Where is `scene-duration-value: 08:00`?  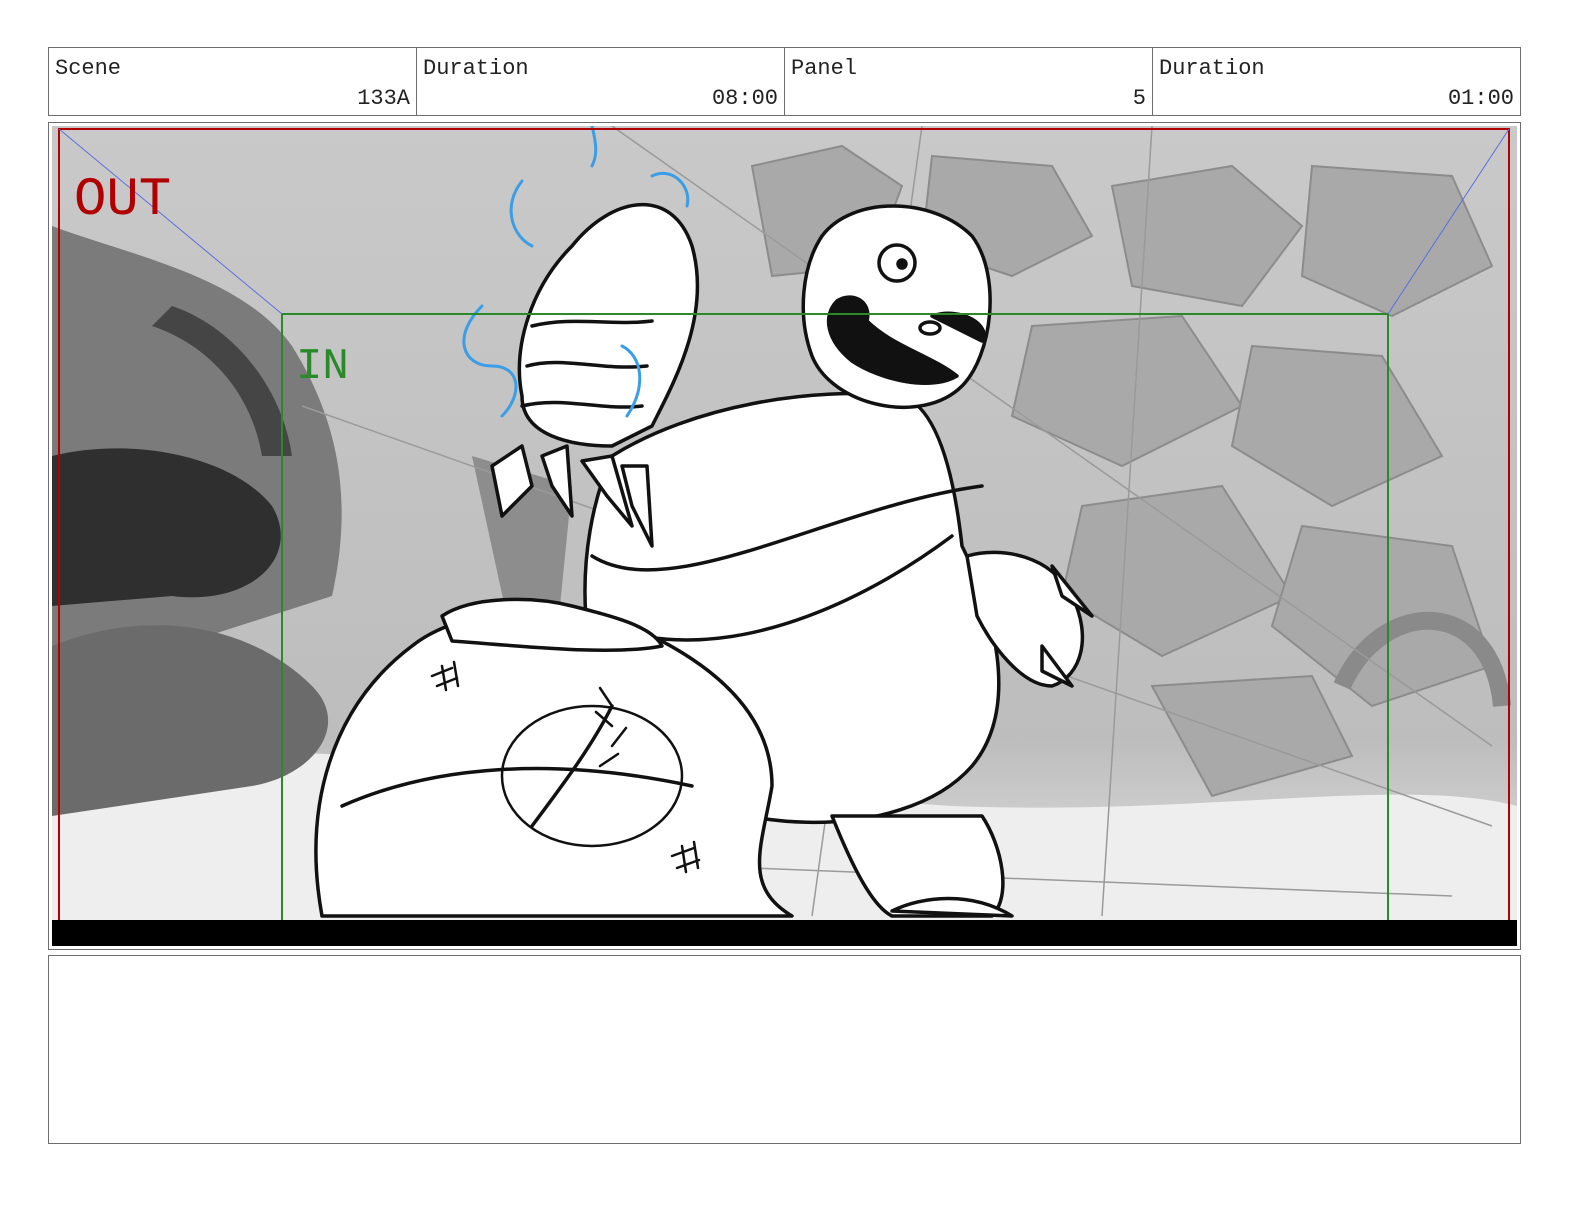 scene-duration-value: 08:00 is located at coordinates (744, 98).